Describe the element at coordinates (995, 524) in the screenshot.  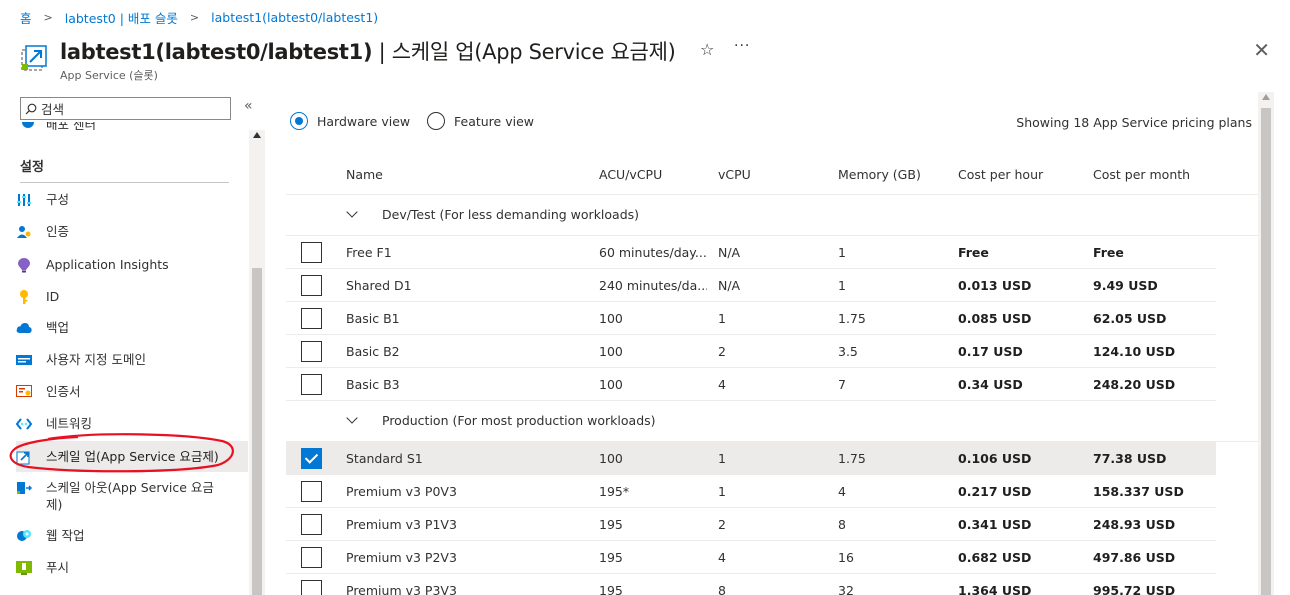
I see `cell-cost-hour: 0.341 USD` at that location.